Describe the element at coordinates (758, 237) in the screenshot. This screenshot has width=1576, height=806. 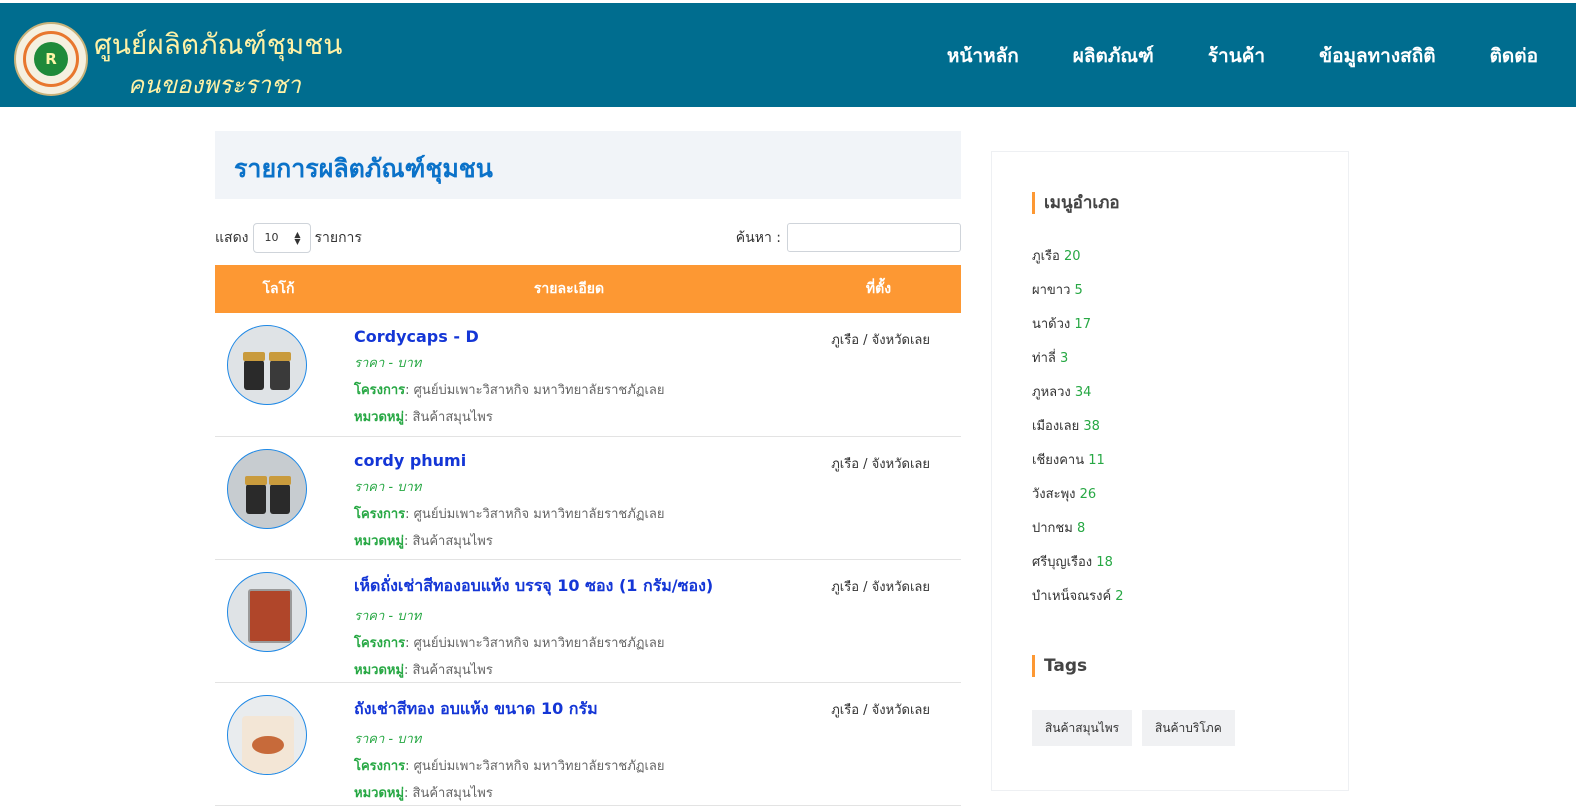
I see `search-label: ค้นหา :` at that location.